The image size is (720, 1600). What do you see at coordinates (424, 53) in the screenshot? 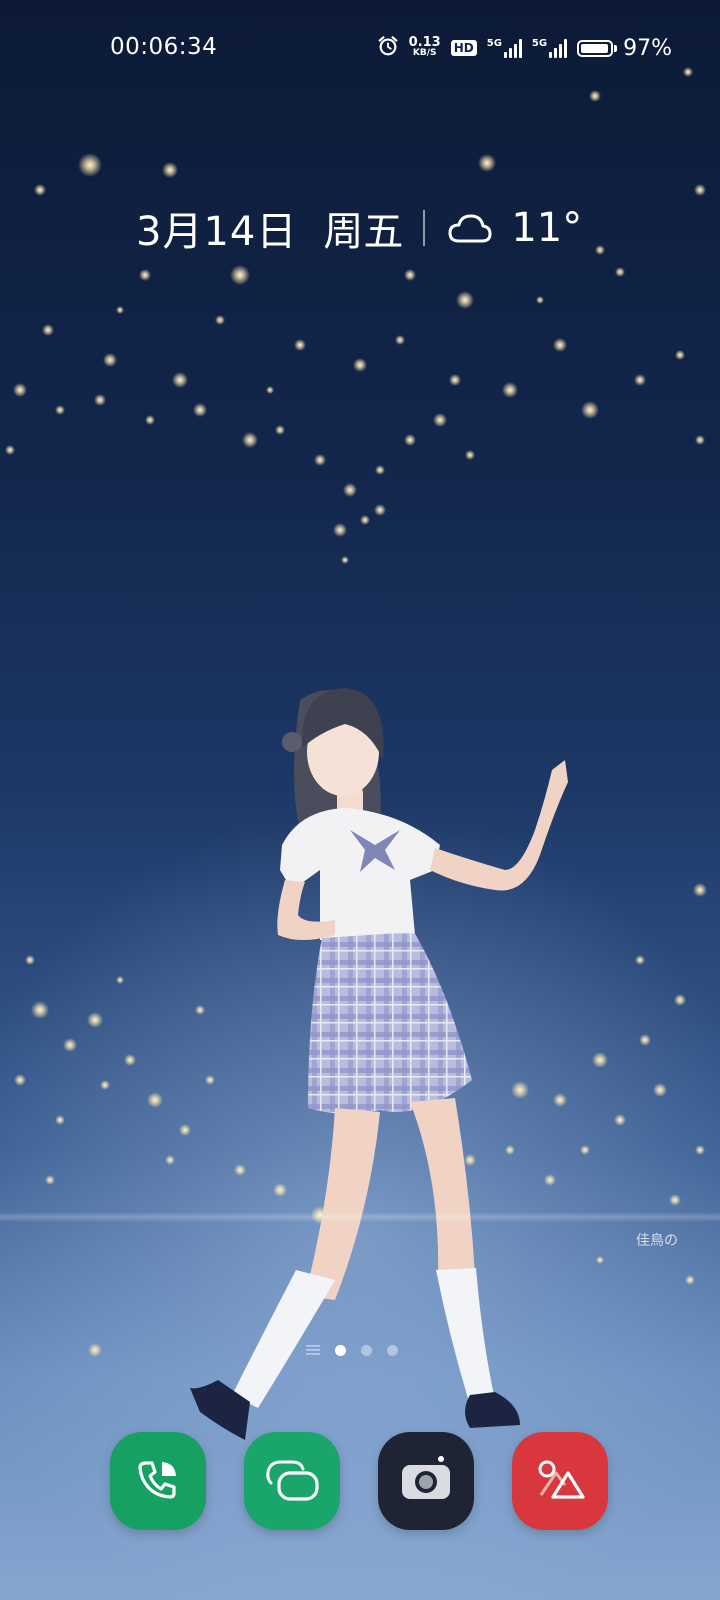
I see `network-speed-unit: KB/S` at bounding box center [424, 53].